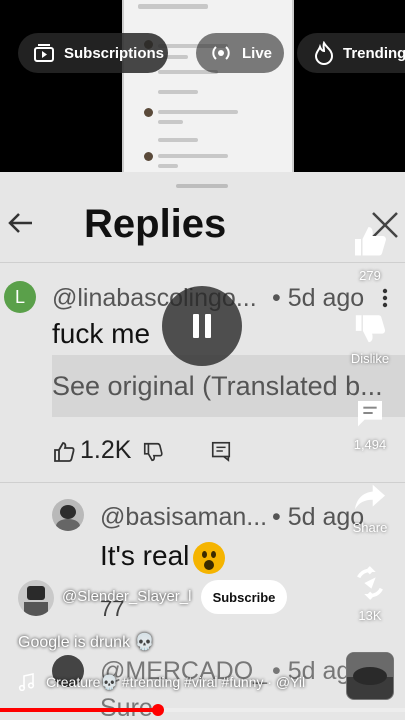 The height and width of the screenshot is (720, 405). I want to click on chip-label: Live, so click(257, 53).